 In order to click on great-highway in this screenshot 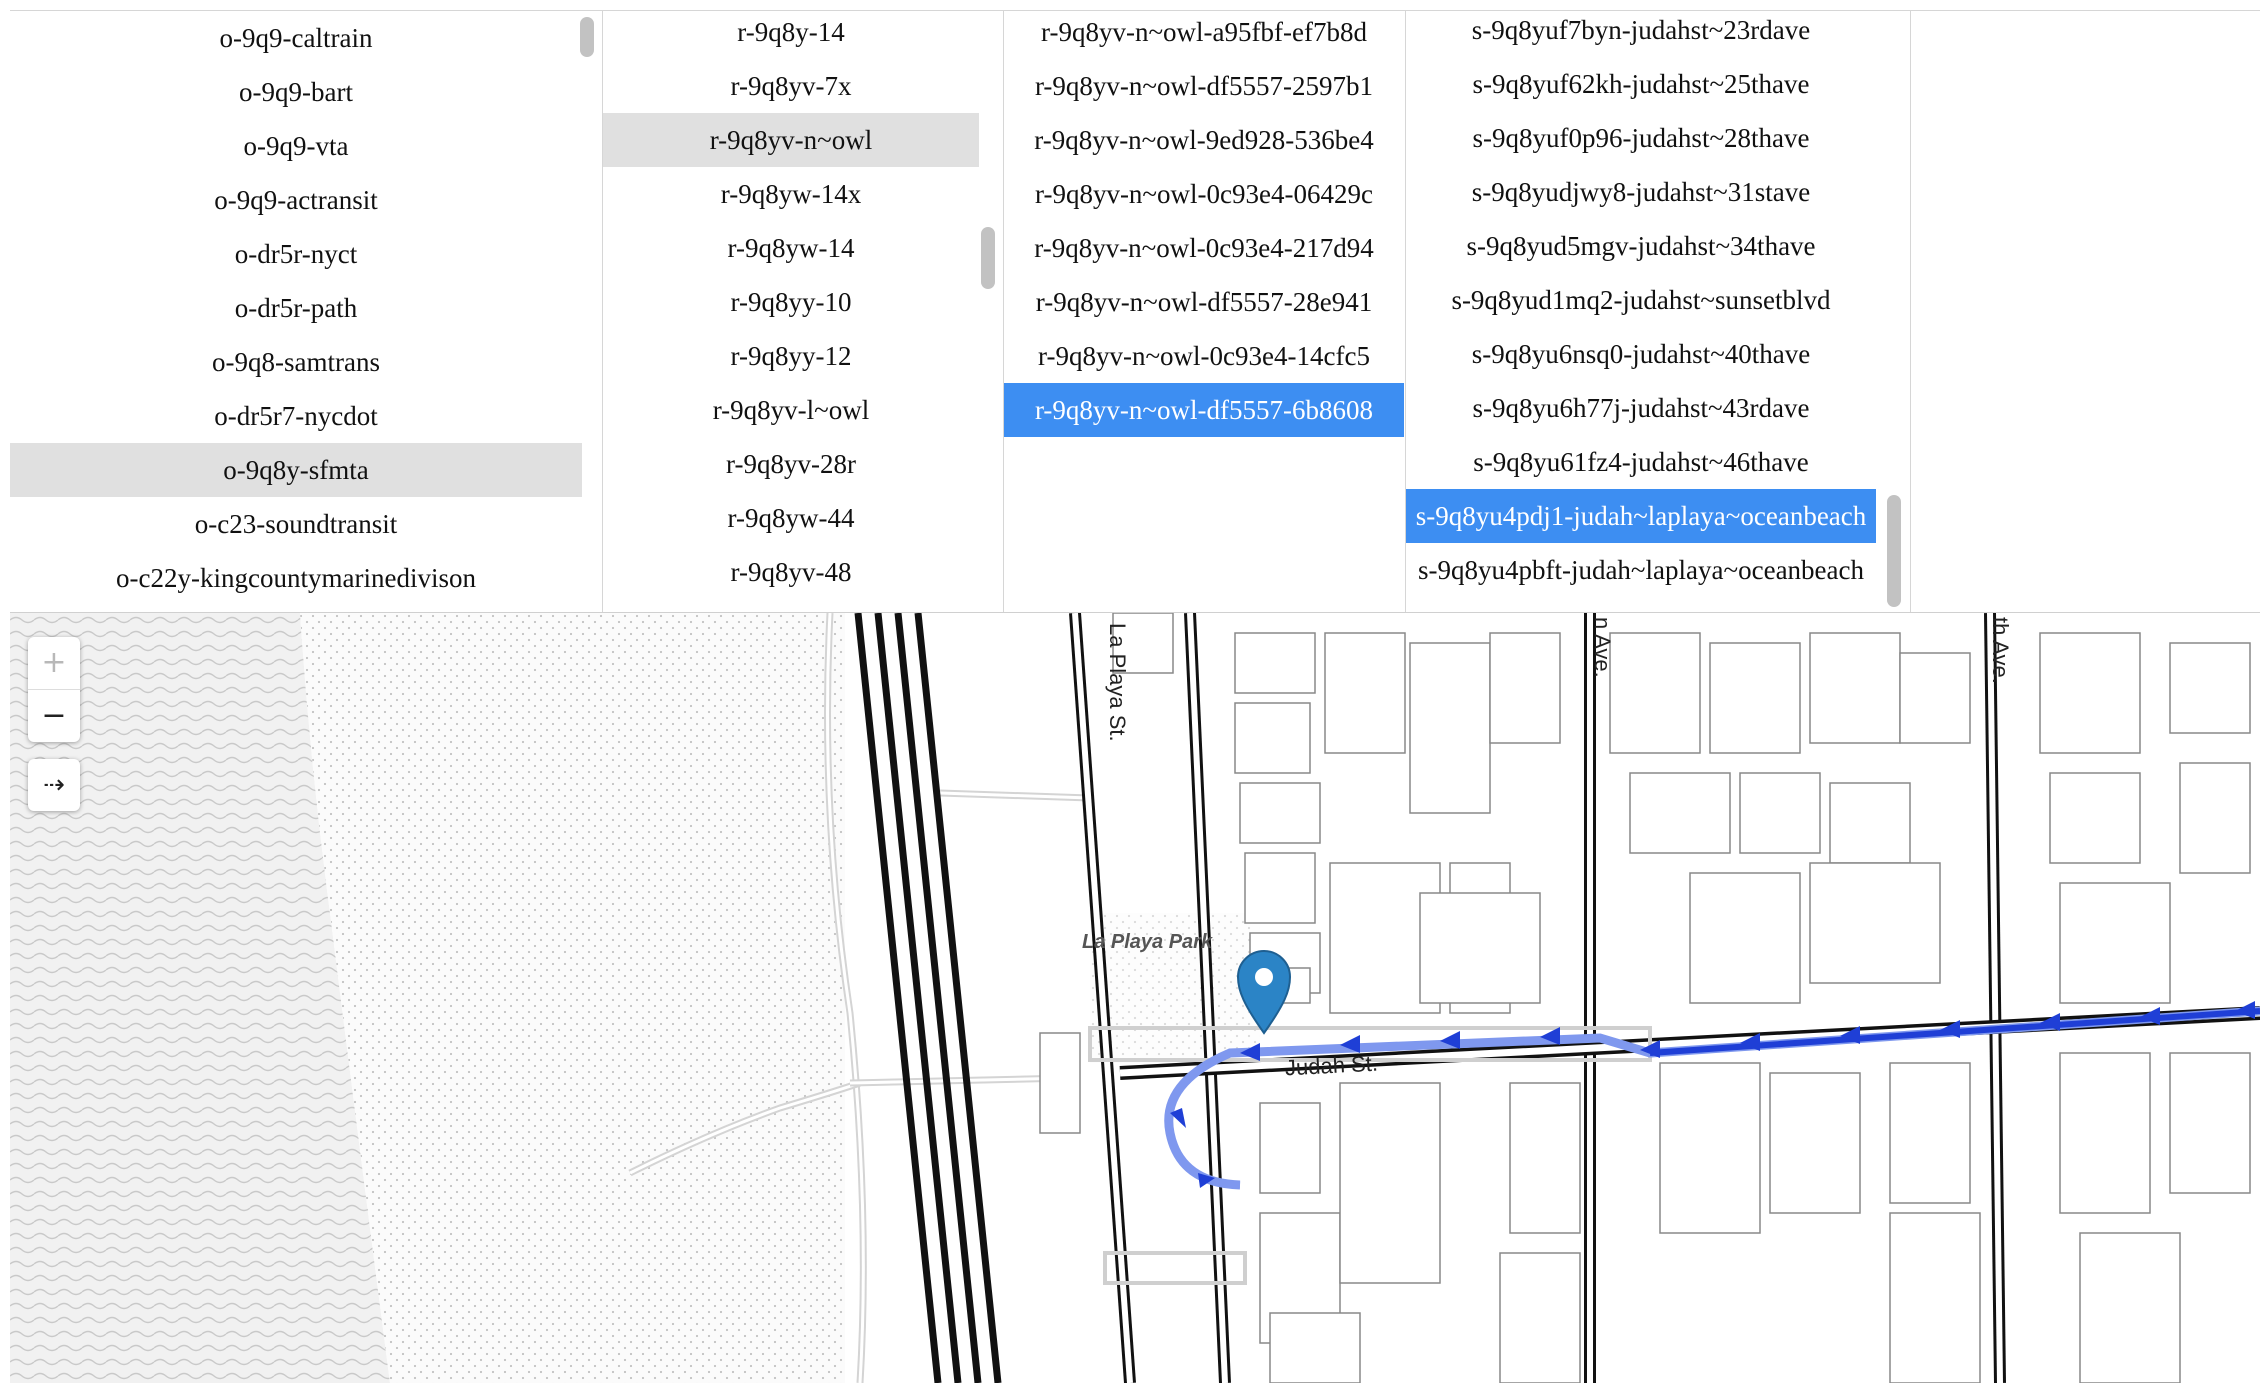, I will do `click(928, 998)`.